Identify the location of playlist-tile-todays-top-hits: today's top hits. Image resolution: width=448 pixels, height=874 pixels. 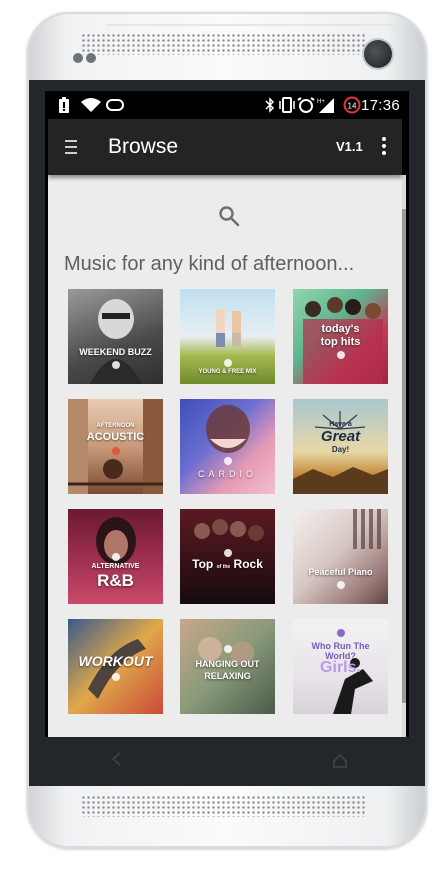
(340, 336).